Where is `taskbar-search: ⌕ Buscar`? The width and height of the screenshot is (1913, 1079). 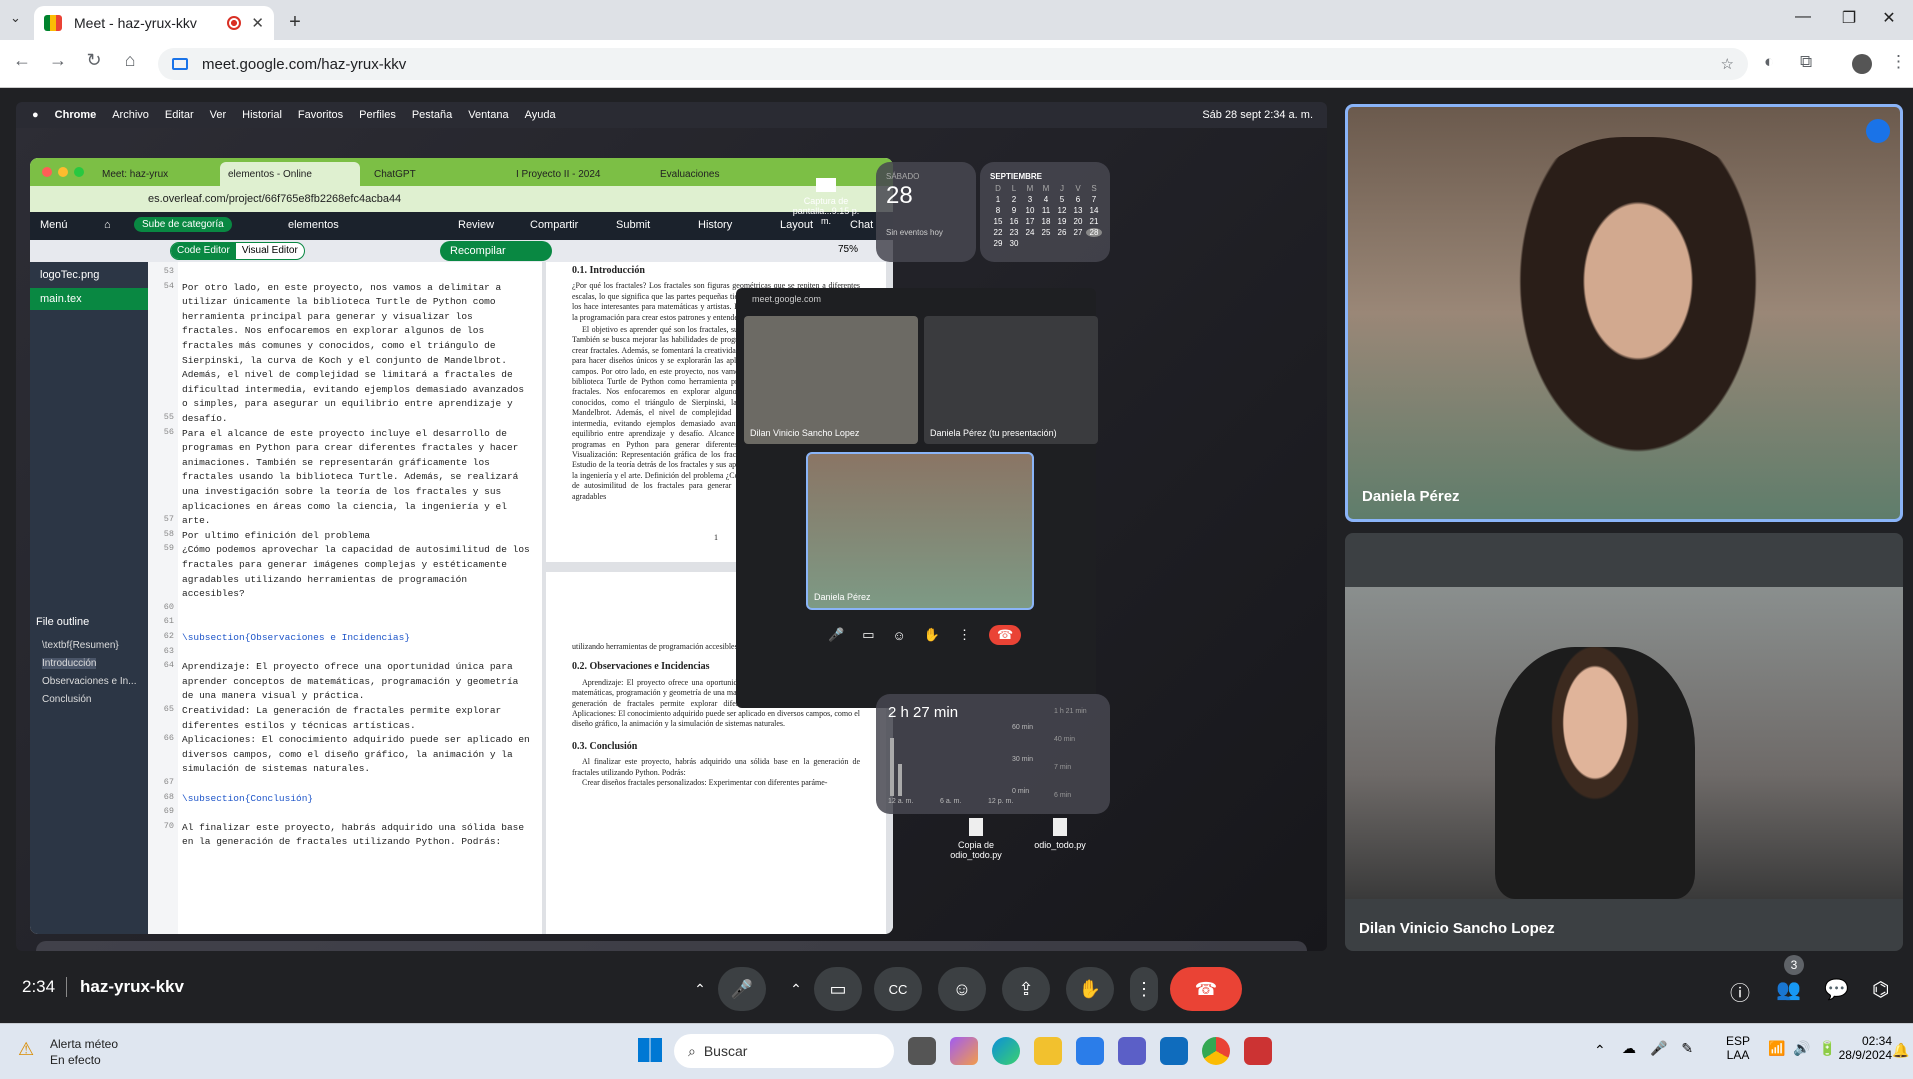 taskbar-search: ⌕ Buscar is located at coordinates (784, 1051).